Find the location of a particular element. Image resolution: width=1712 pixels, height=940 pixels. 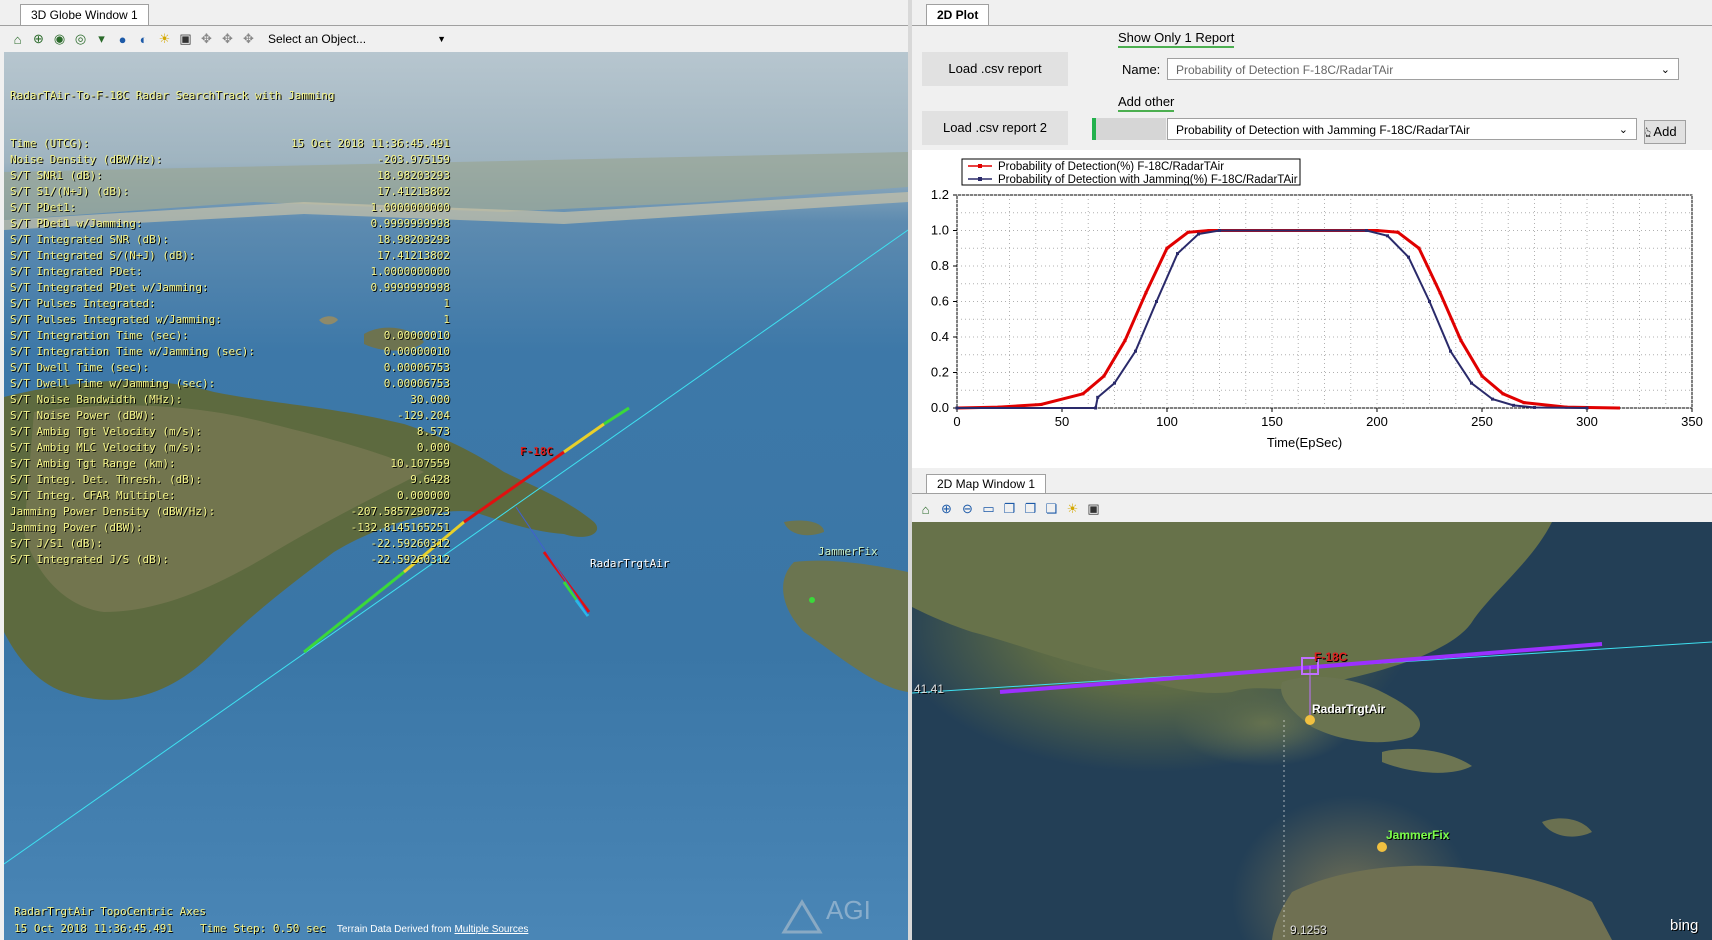

report-row-label: S/T J/S1 (dB): is located at coordinates (56, 543).